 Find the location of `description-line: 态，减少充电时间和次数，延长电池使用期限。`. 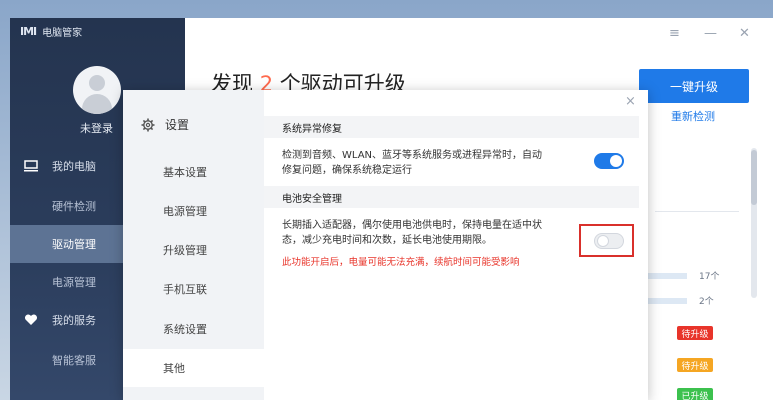

description-line: 态，减少充电时间和次数，延长电池使用期限。 is located at coordinates (387, 240).